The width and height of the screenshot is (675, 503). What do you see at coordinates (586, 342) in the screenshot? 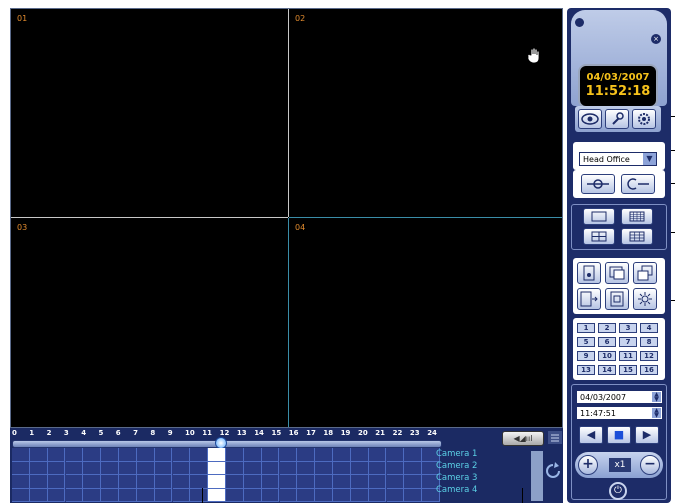
I see `channel-5-button: 5` at bounding box center [586, 342].